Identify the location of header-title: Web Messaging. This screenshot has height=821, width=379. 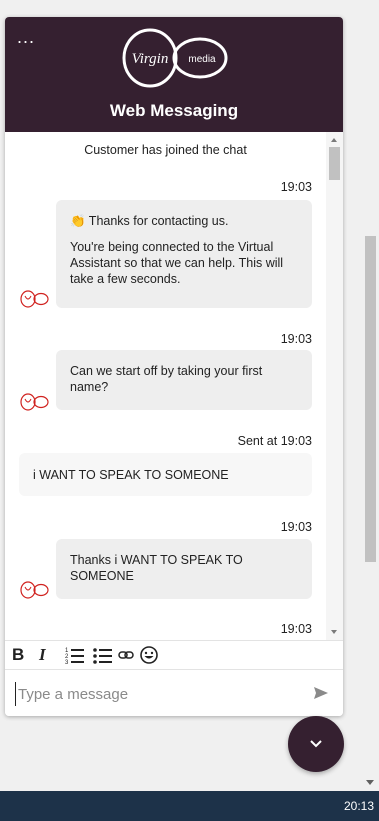
(174, 110).